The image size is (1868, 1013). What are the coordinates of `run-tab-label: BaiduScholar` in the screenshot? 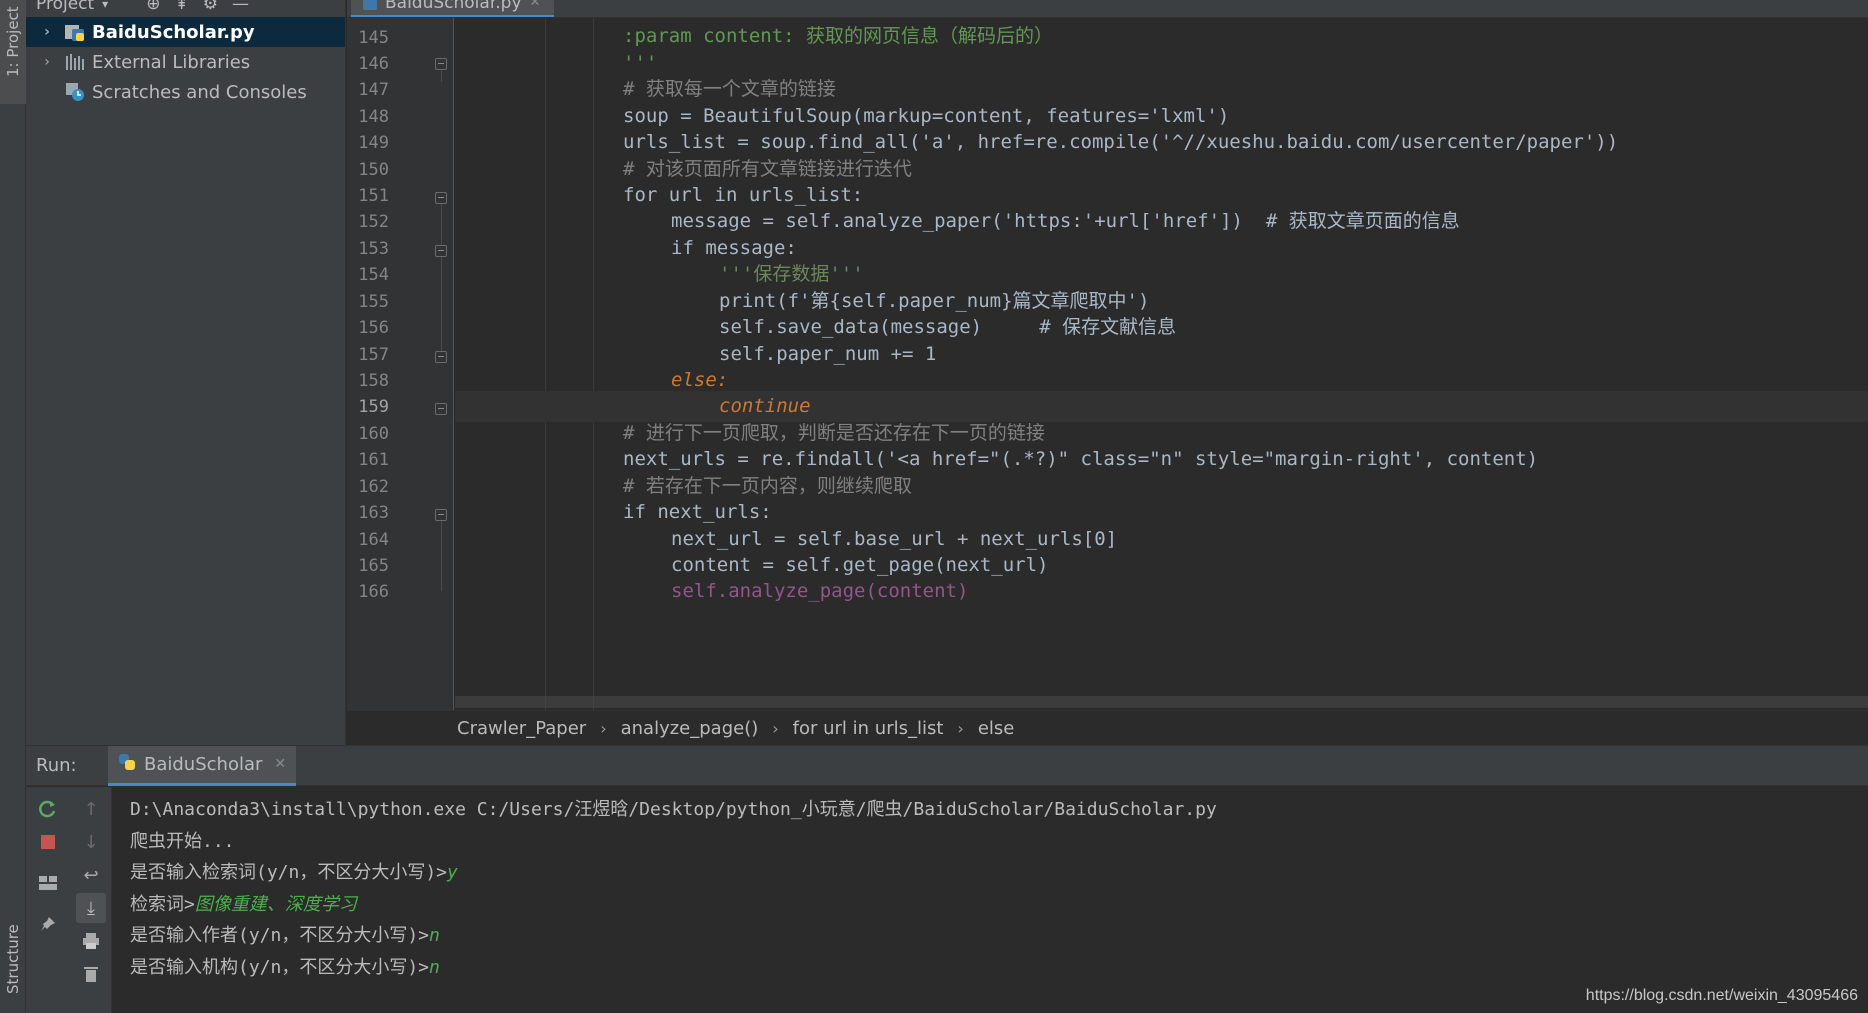 It's located at (203, 764).